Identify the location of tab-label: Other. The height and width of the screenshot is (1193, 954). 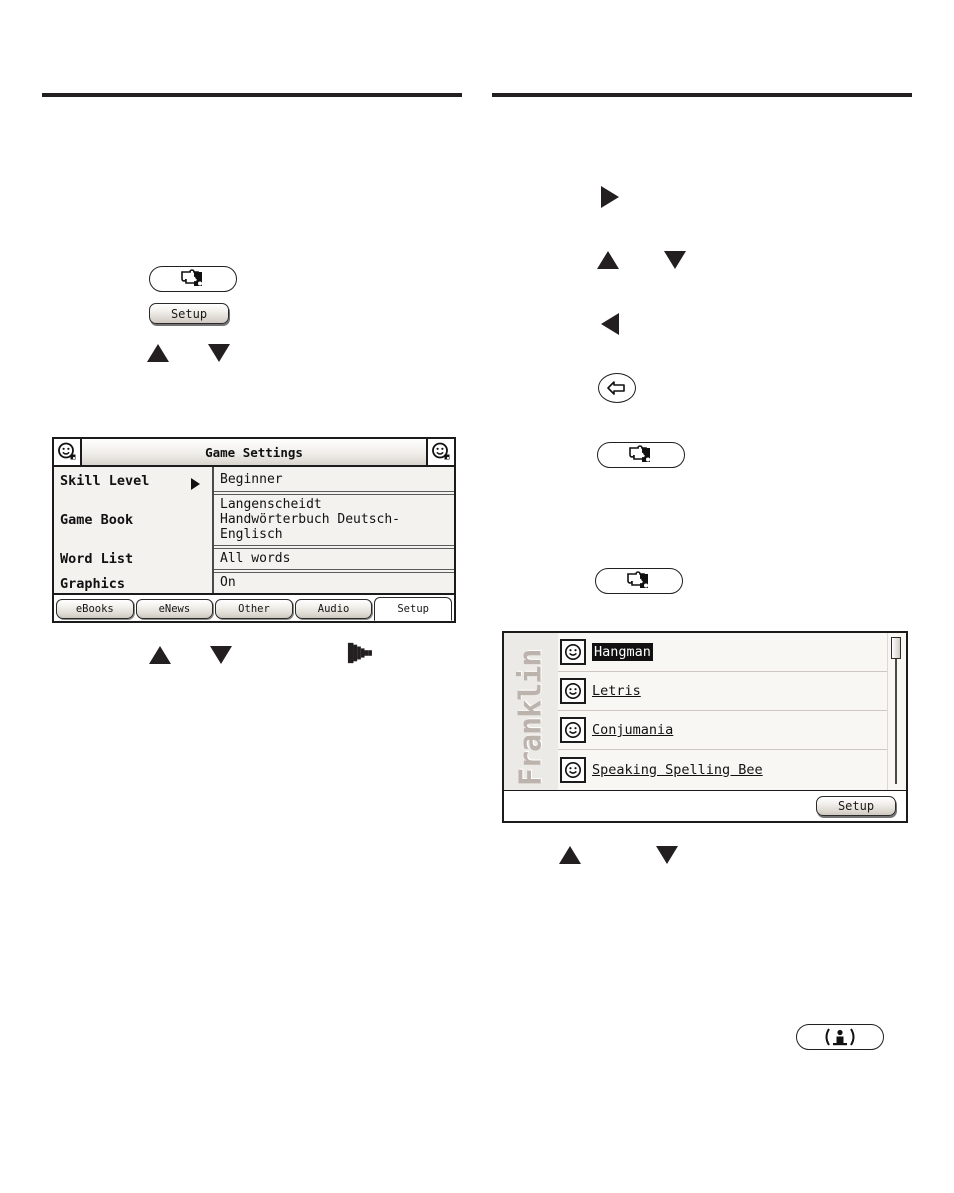
(254, 609).